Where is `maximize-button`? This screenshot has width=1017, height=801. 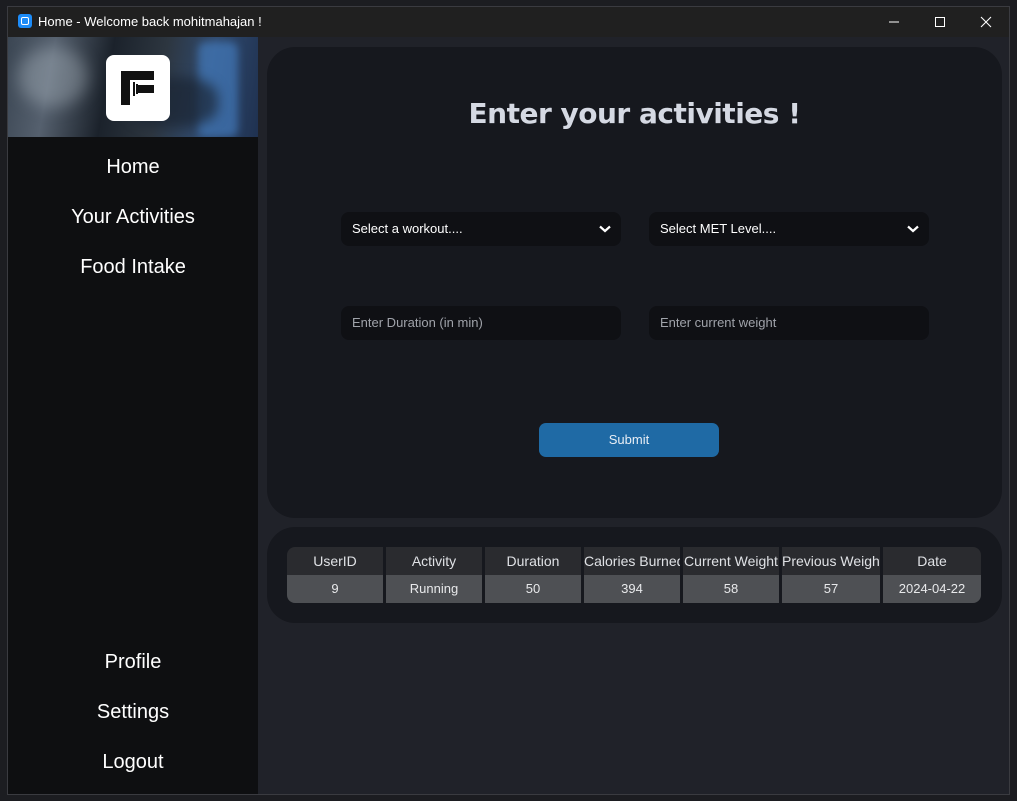 maximize-button is located at coordinates (940, 22).